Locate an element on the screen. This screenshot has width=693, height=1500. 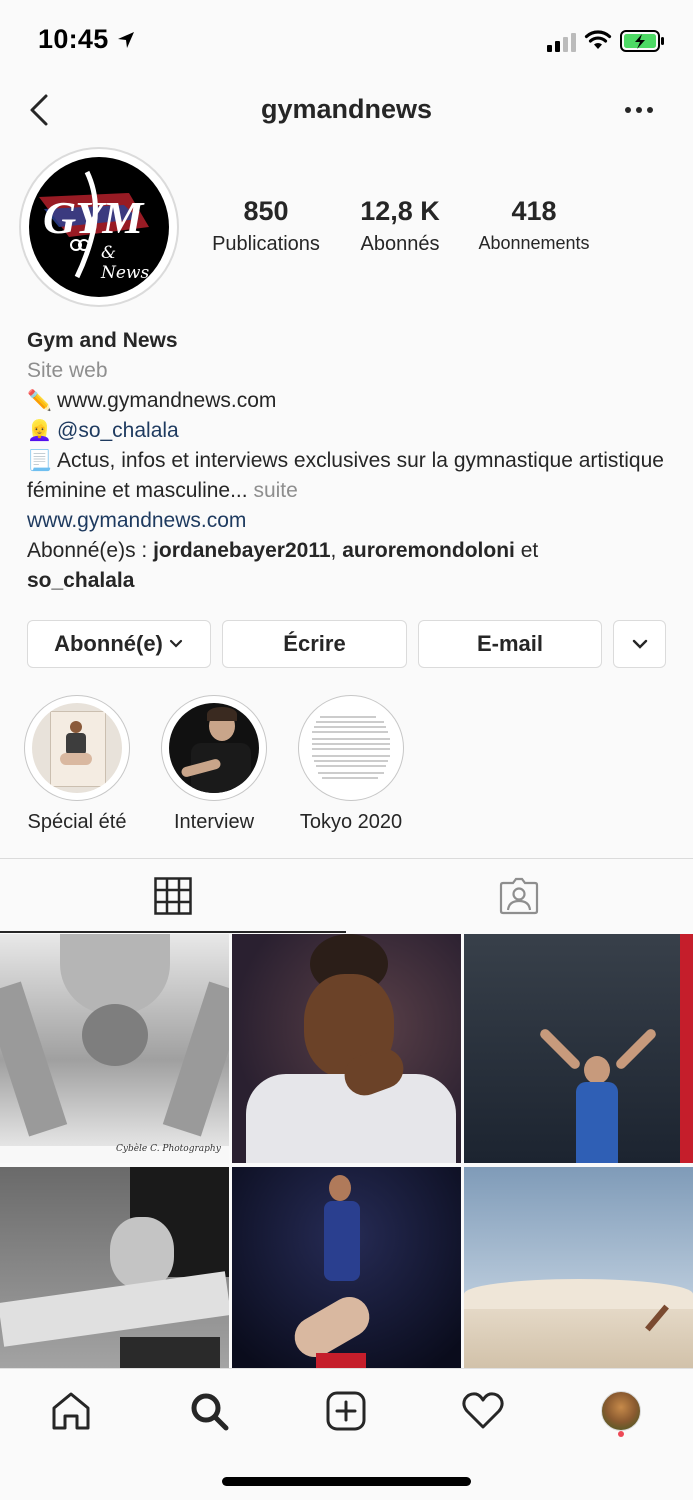
highlight-interview: Interview is located at coordinates (214, 764).